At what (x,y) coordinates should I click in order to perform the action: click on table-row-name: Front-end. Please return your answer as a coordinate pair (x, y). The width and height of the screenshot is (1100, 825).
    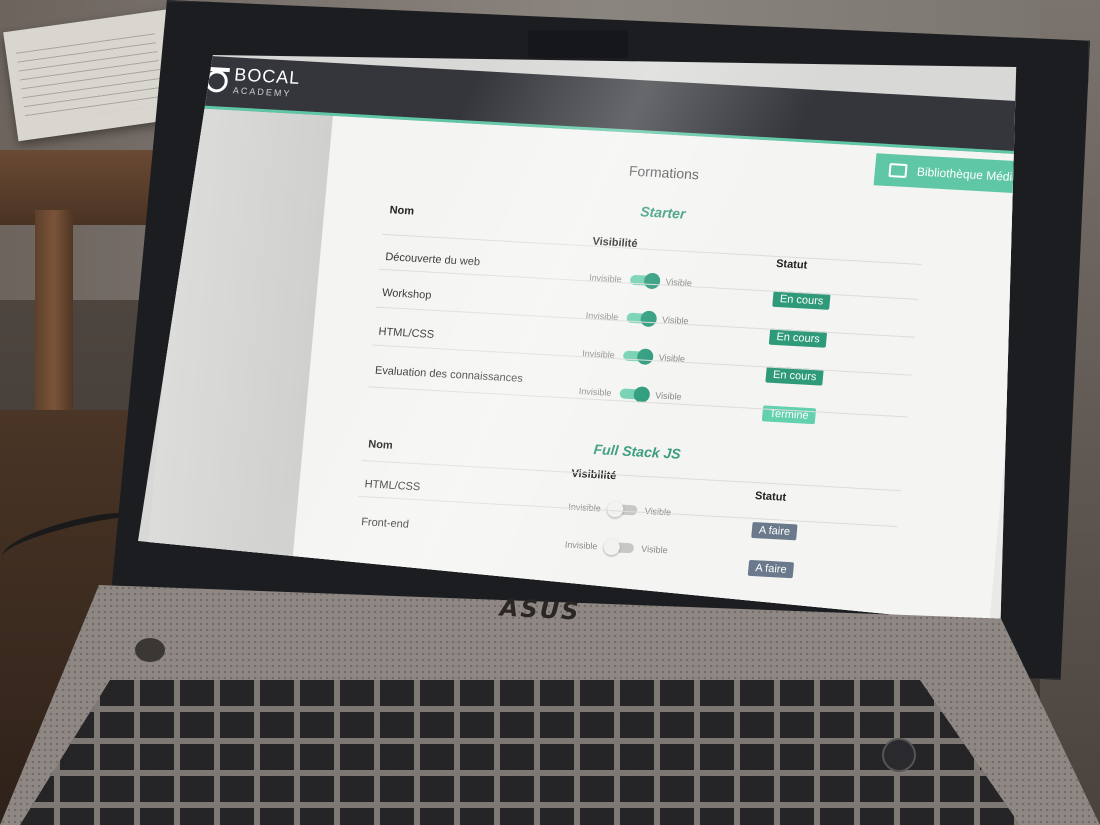
    Looking at the image, I should click on (385, 523).